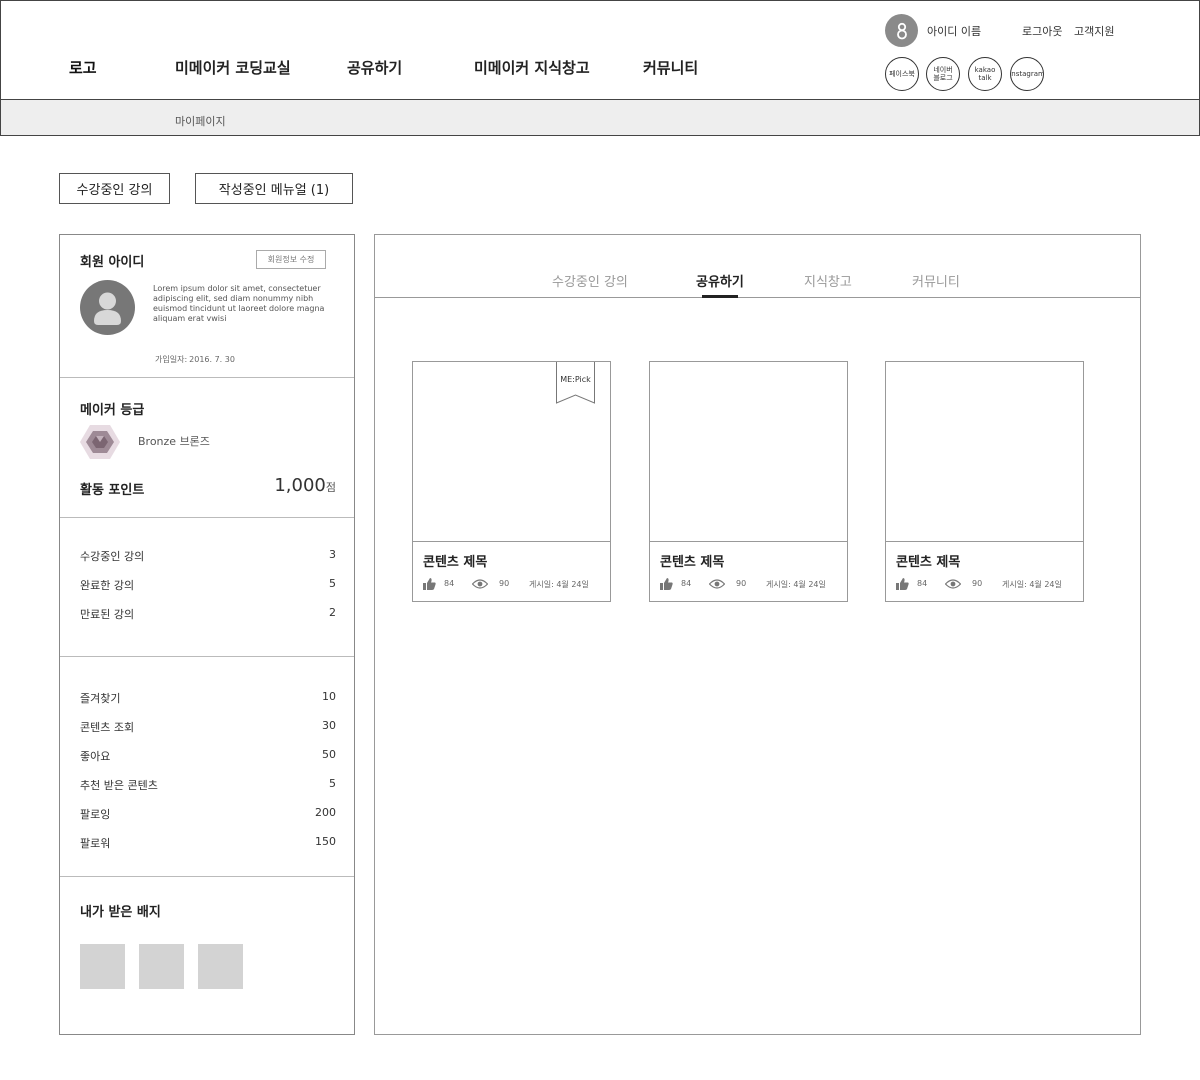 Image resolution: width=1200 pixels, height=1080 pixels. I want to click on naver-blog-icon: 네이버 블로그, so click(943, 74).